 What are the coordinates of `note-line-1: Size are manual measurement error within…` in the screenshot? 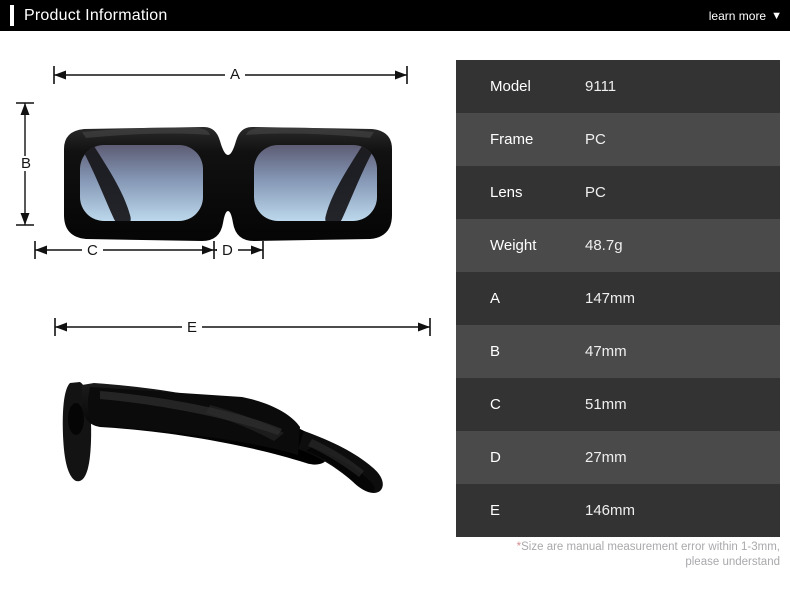 It's located at (650, 547).